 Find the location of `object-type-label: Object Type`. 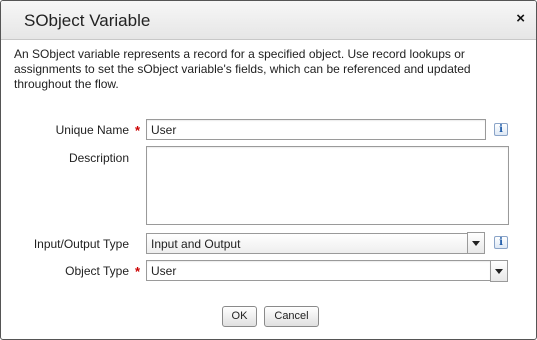

object-type-label: Object Type is located at coordinates (97, 271).